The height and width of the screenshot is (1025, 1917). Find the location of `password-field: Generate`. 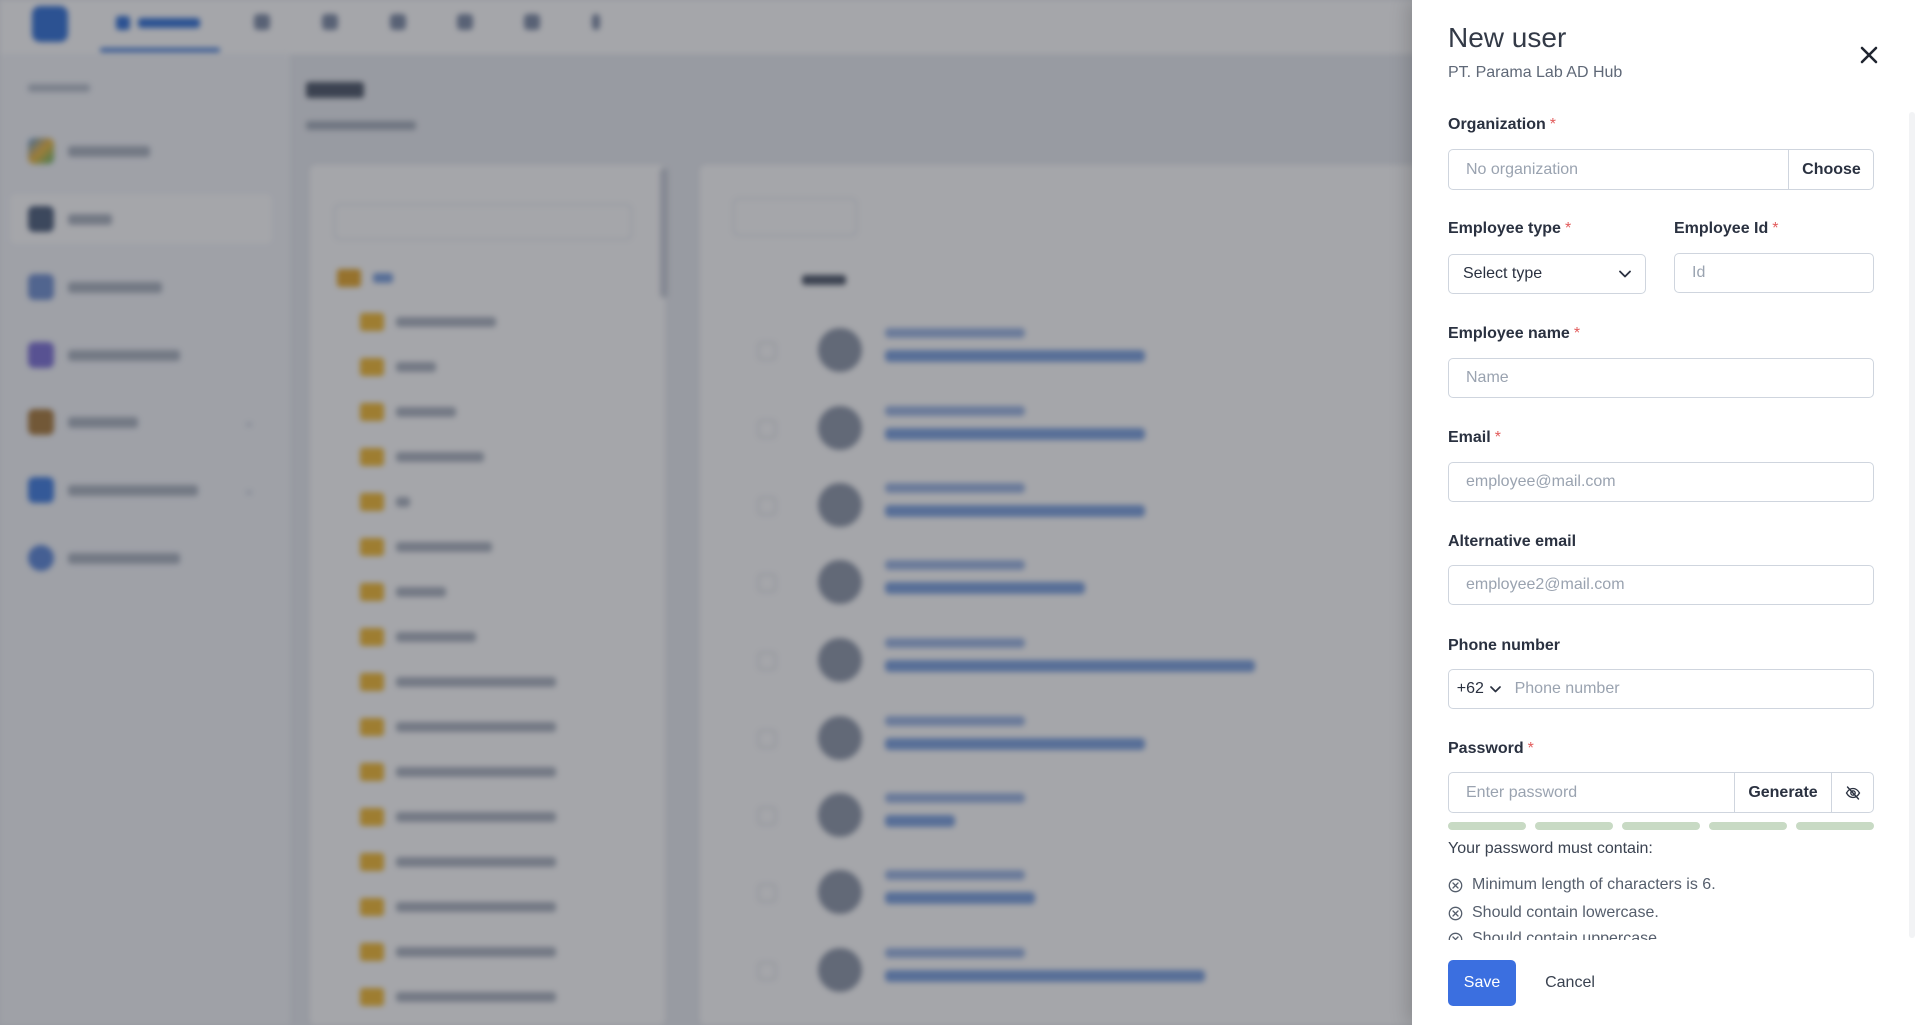

password-field: Generate is located at coordinates (1661, 792).